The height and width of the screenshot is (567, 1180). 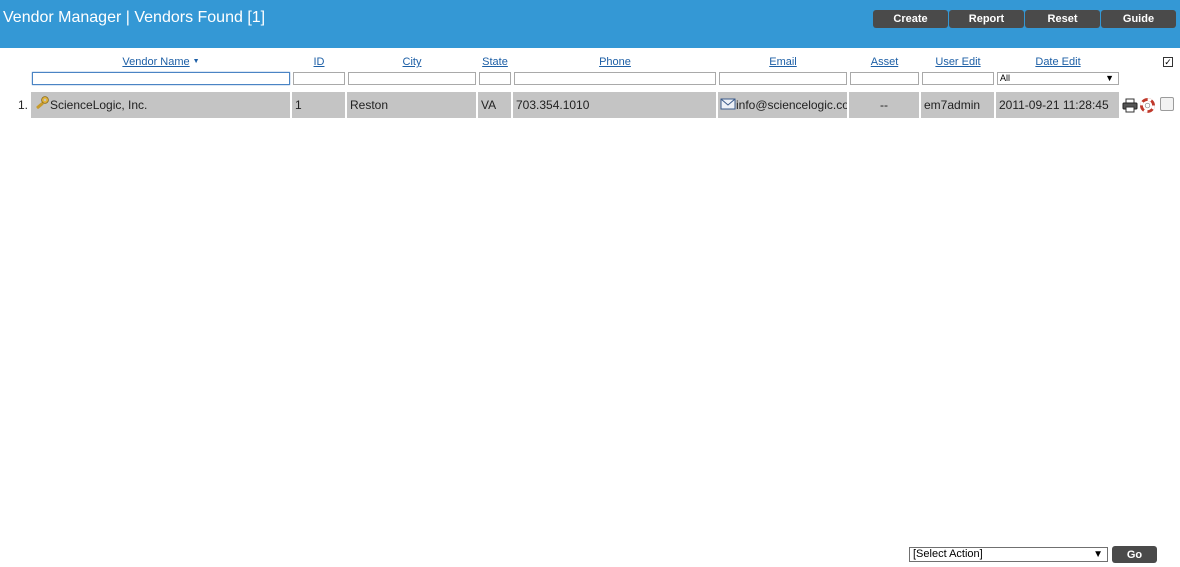 I want to click on date-edit-cell: 2011-09-21 11:28:45, so click(x=1057, y=105).